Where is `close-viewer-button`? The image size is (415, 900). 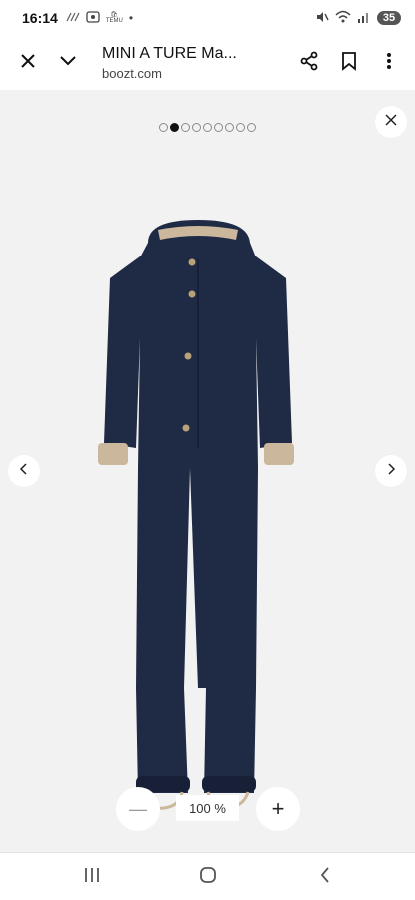 close-viewer-button is located at coordinates (391, 122).